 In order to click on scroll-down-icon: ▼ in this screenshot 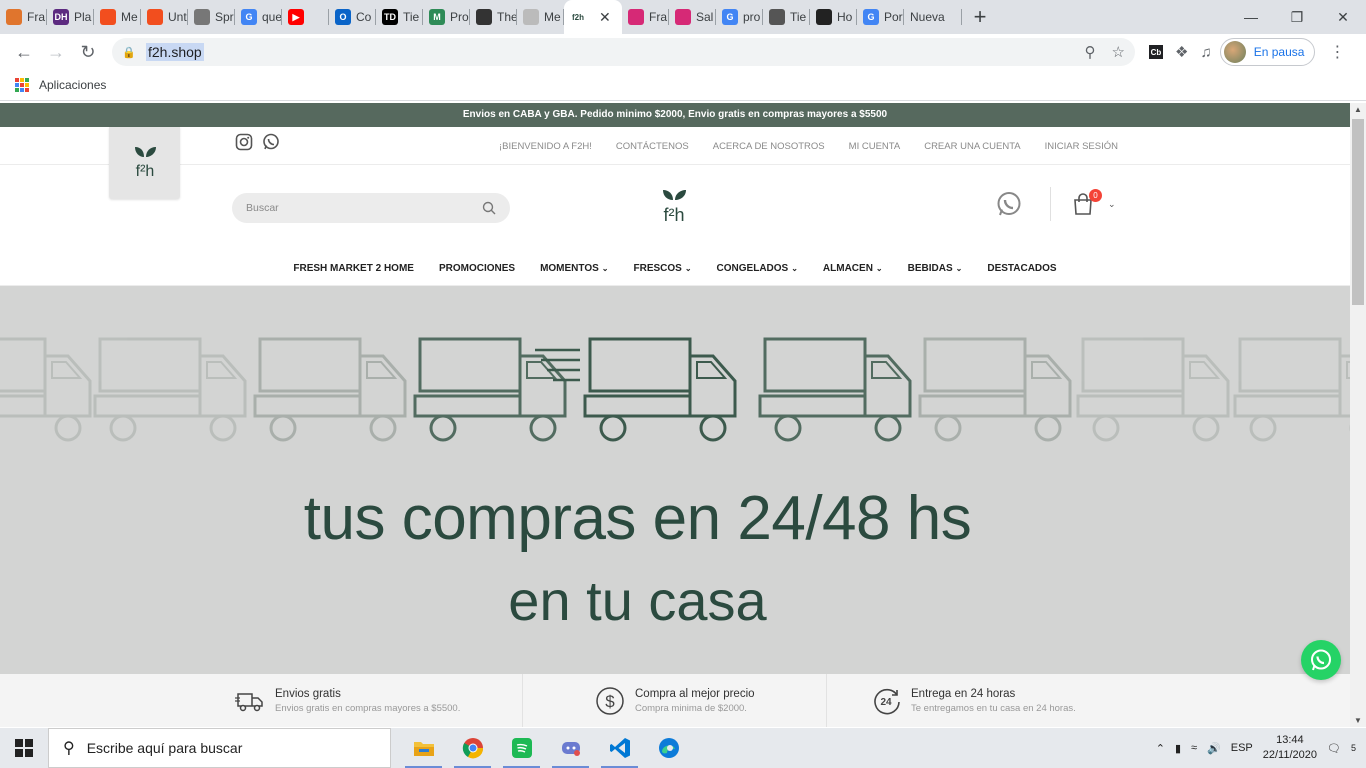, I will do `click(1358, 720)`.